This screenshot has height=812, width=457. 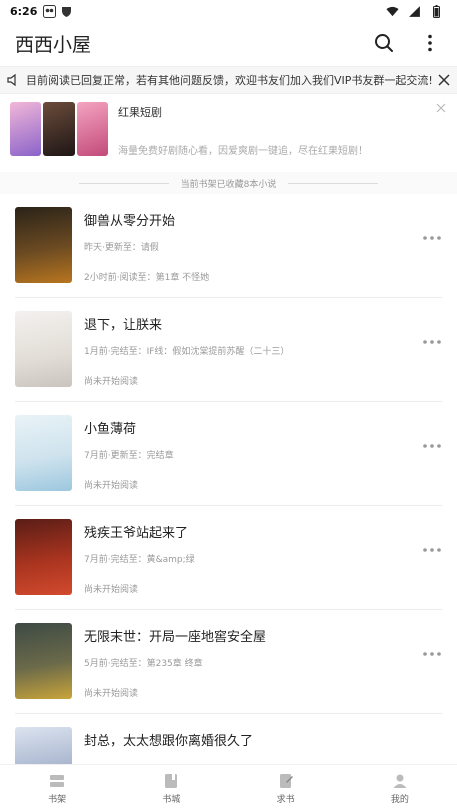 What do you see at coordinates (400, 781) in the screenshot?
I see `profile-icon` at bounding box center [400, 781].